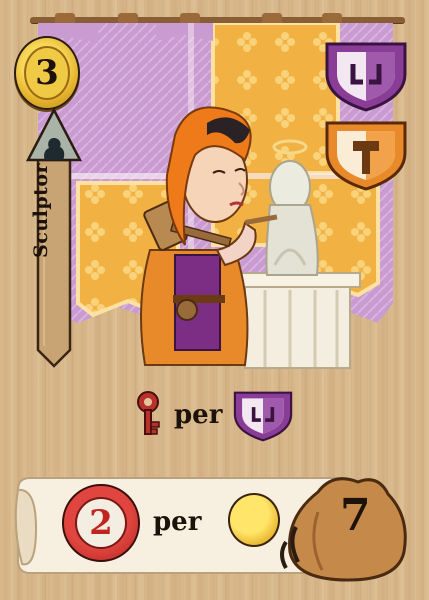 The image size is (429, 600). I want to click on cost-coin: 3, so click(47, 73).